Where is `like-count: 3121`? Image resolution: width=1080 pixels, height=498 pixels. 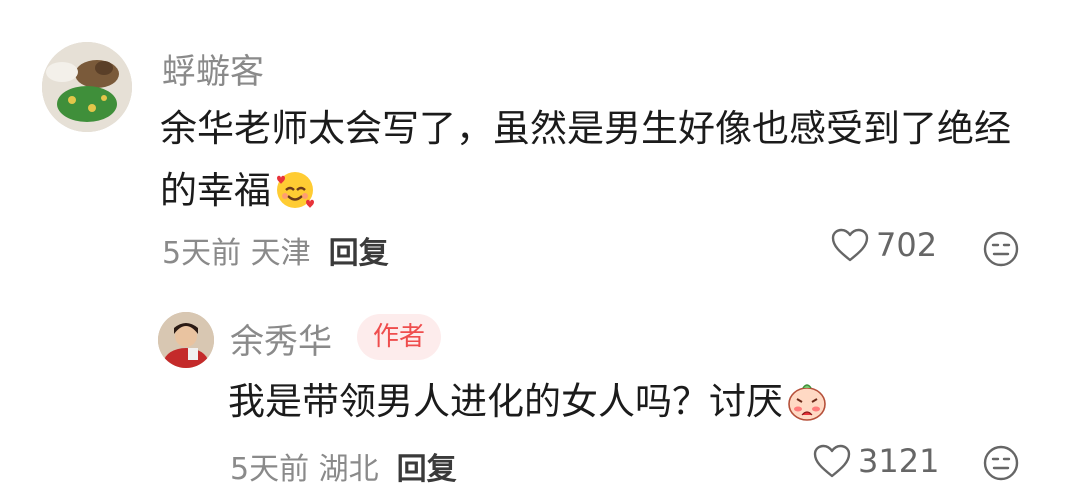 like-count: 3121 is located at coordinates (899, 461).